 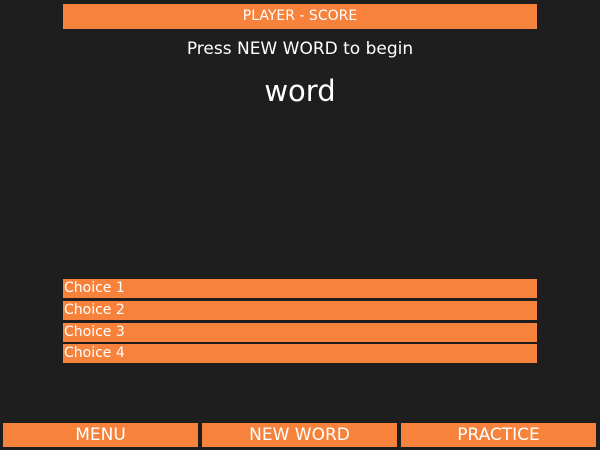 I want to click on player-score-bar: PLAYER - SCORE, so click(x=300, y=16).